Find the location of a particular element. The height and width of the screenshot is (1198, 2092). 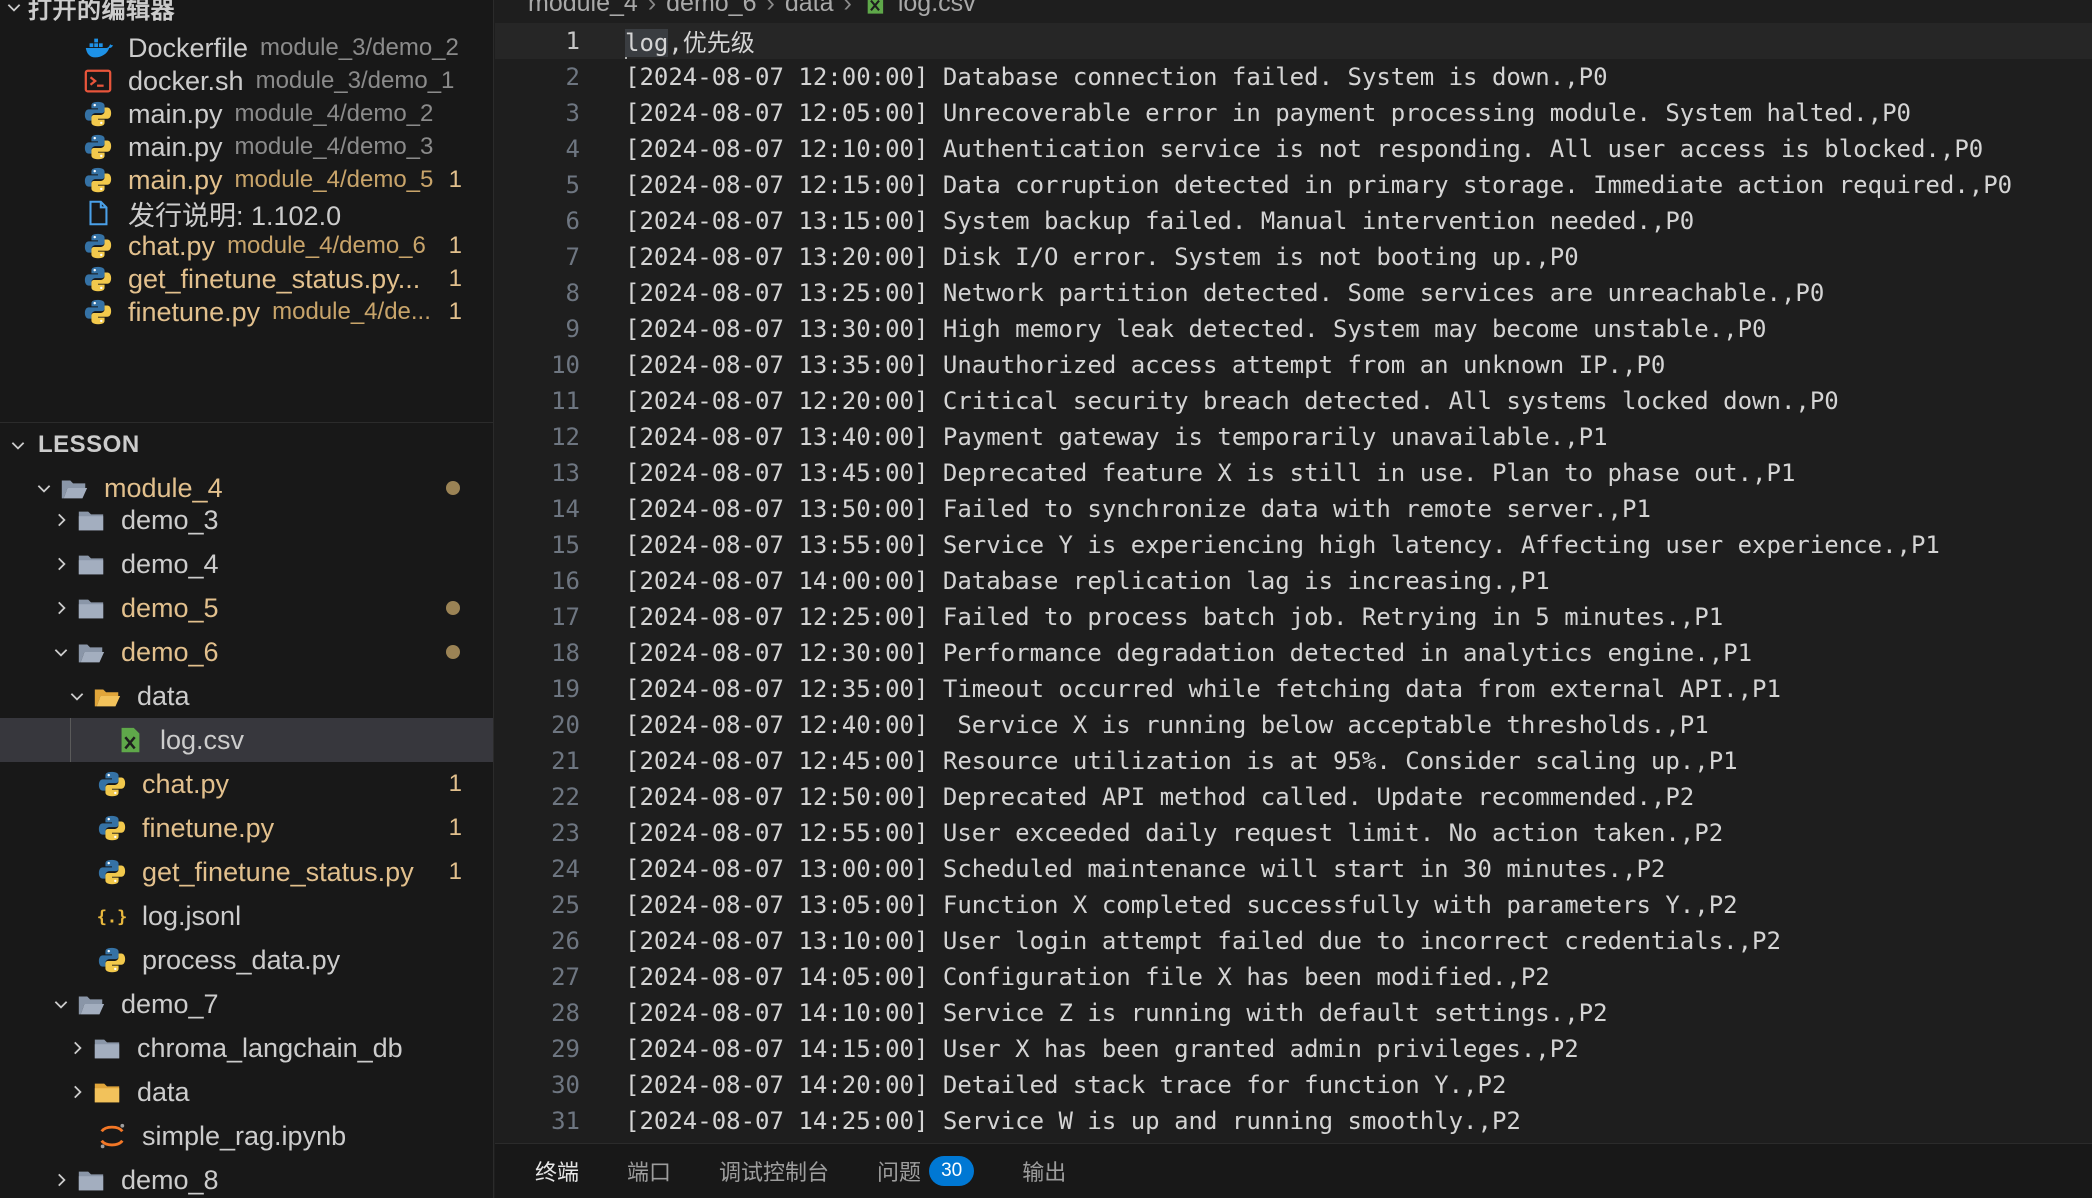

tree-item-label: demo_6 is located at coordinates (170, 651).